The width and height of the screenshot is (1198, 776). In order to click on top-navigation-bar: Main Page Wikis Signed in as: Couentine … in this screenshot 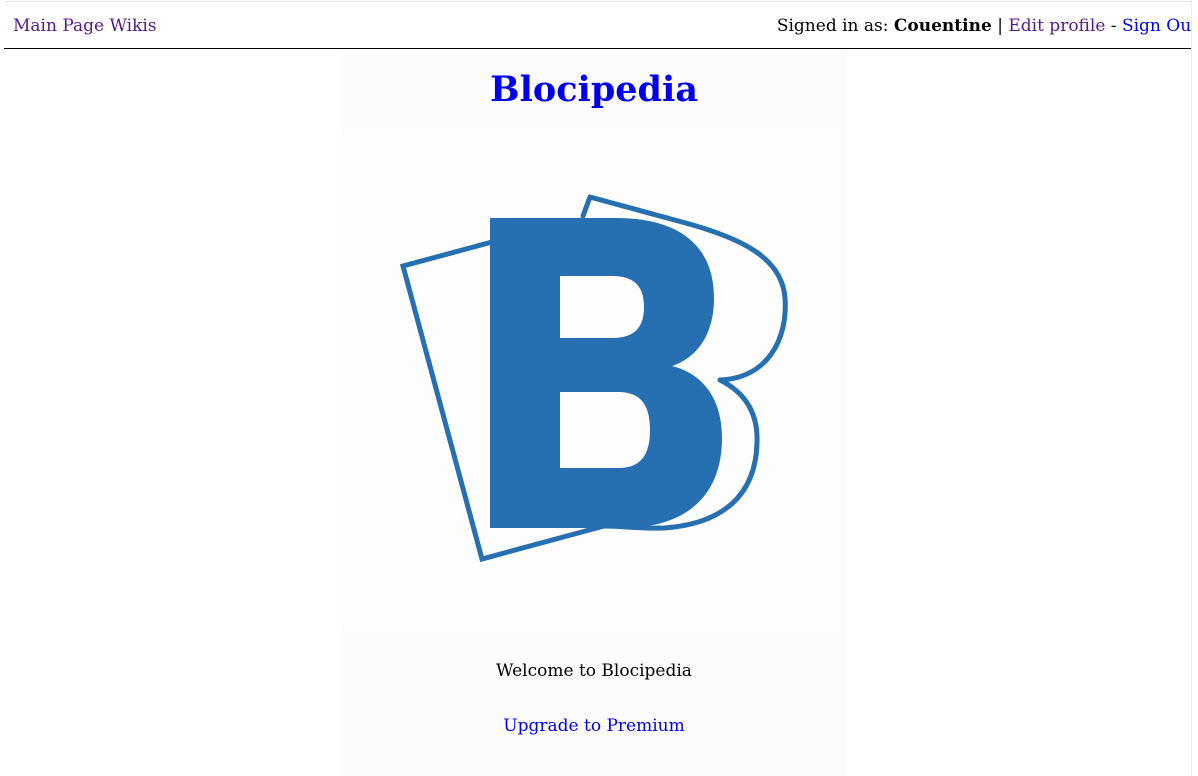, I will do `click(601, 25)`.